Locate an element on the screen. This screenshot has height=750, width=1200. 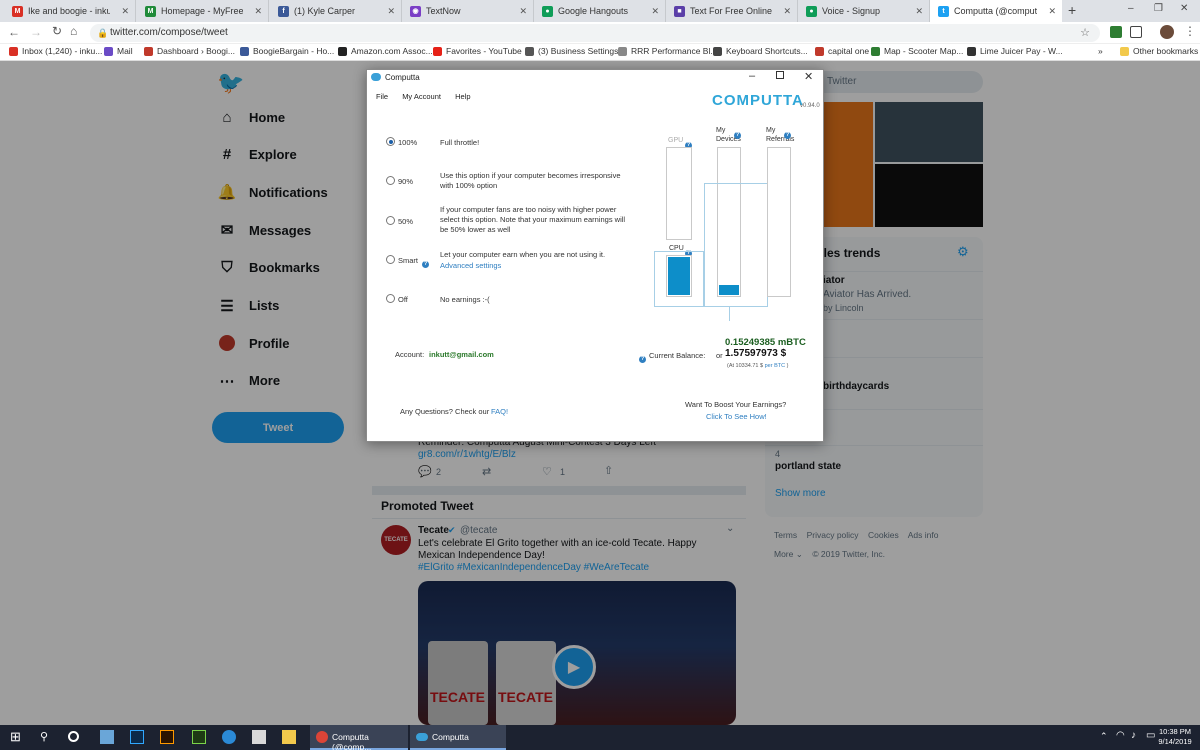
close-window-icon: ✕ is located at coordinates (1184, 8).